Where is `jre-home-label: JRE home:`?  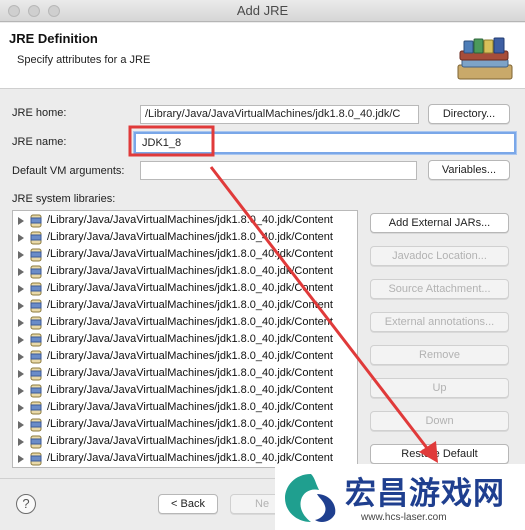
jre-home-label: JRE home: is located at coordinates (39, 113).